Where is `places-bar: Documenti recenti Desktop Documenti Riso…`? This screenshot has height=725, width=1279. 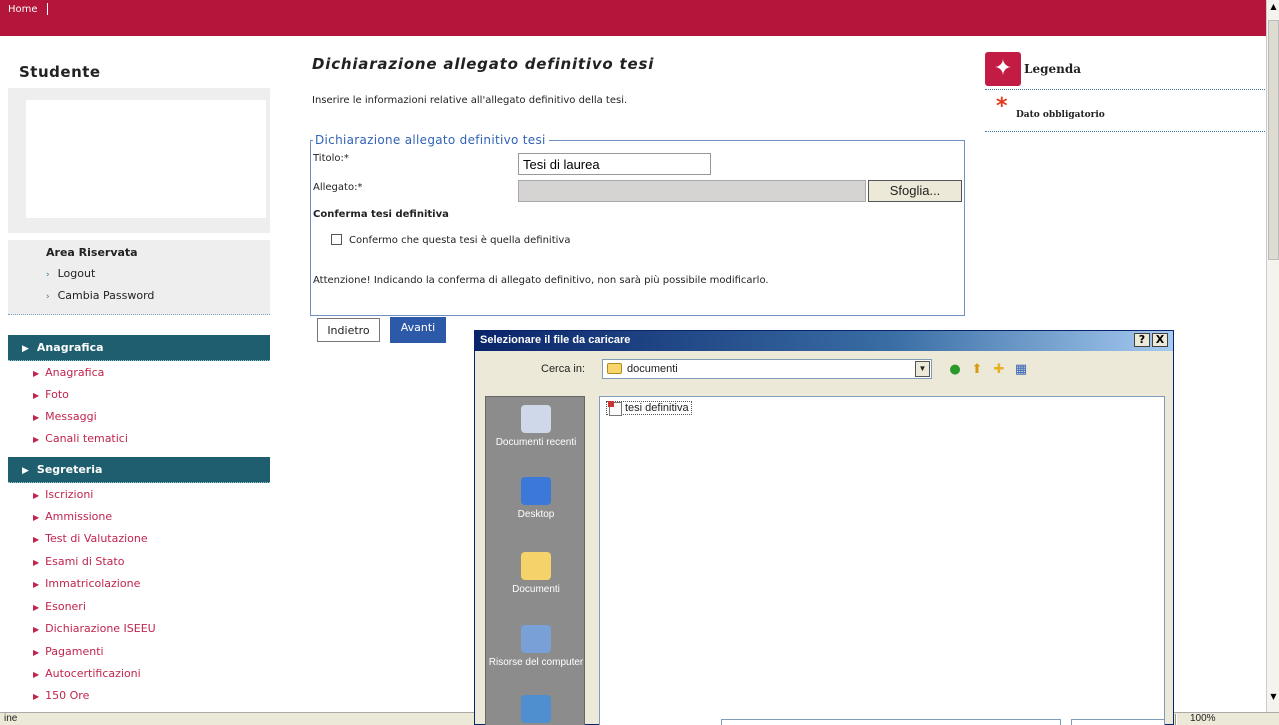
places-bar: Documenti recenti Desktop Documenti Riso… is located at coordinates (535, 560).